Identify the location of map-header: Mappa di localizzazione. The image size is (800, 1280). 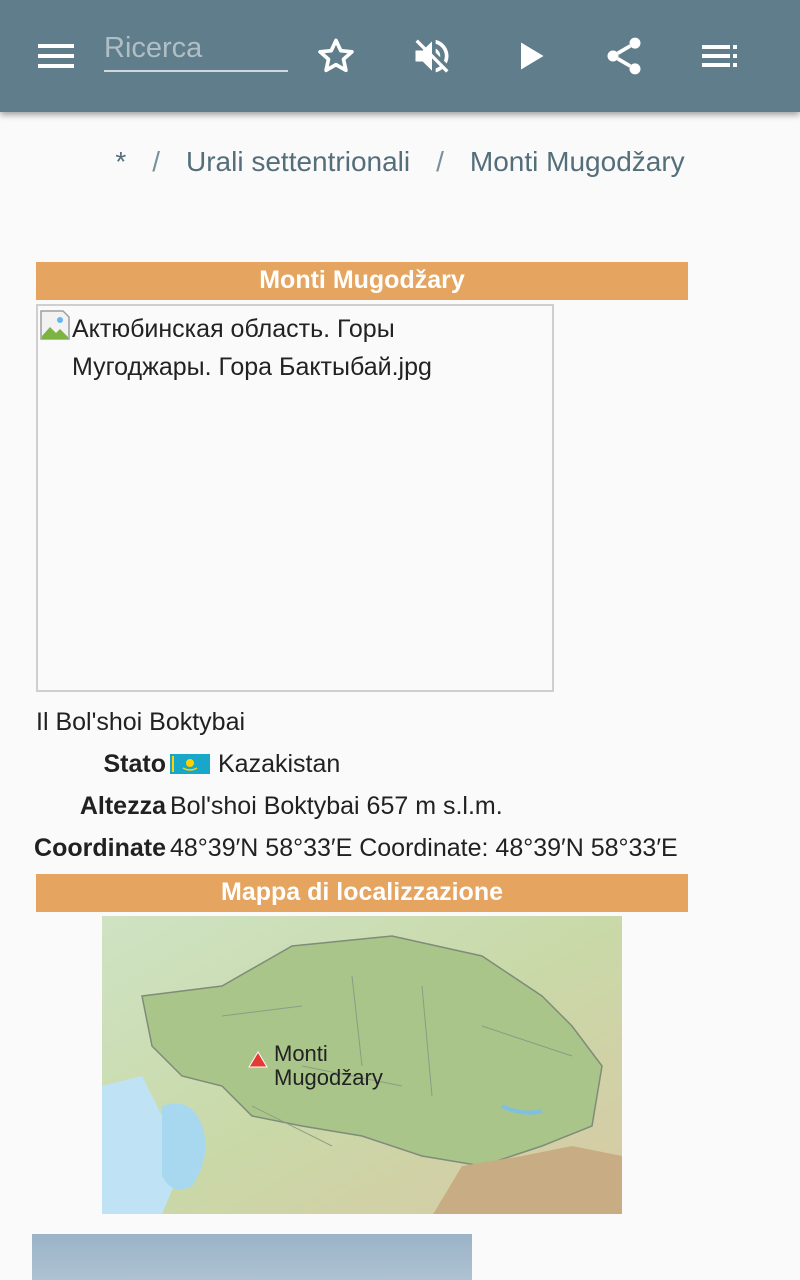
(362, 893).